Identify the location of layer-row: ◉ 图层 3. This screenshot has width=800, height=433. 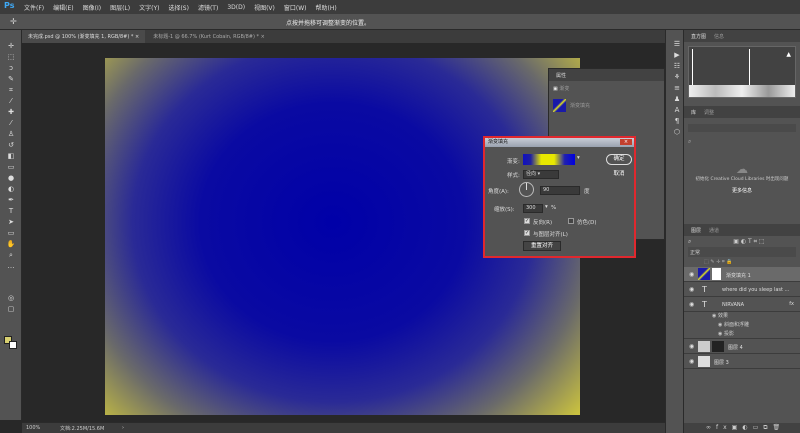
(742, 361).